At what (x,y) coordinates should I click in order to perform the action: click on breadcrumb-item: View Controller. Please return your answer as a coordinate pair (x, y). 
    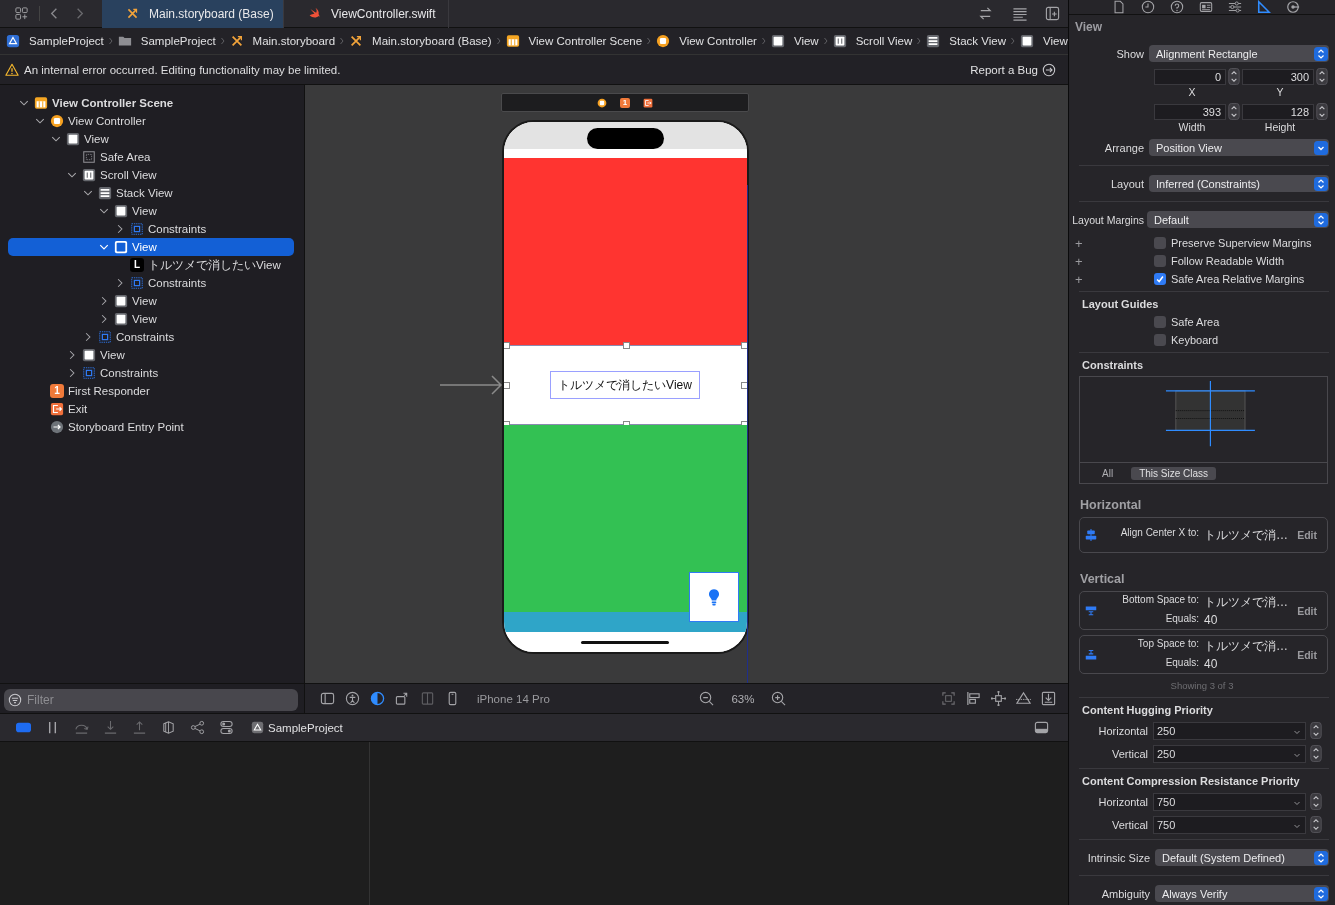
    Looking at the image, I should click on (706, 41).